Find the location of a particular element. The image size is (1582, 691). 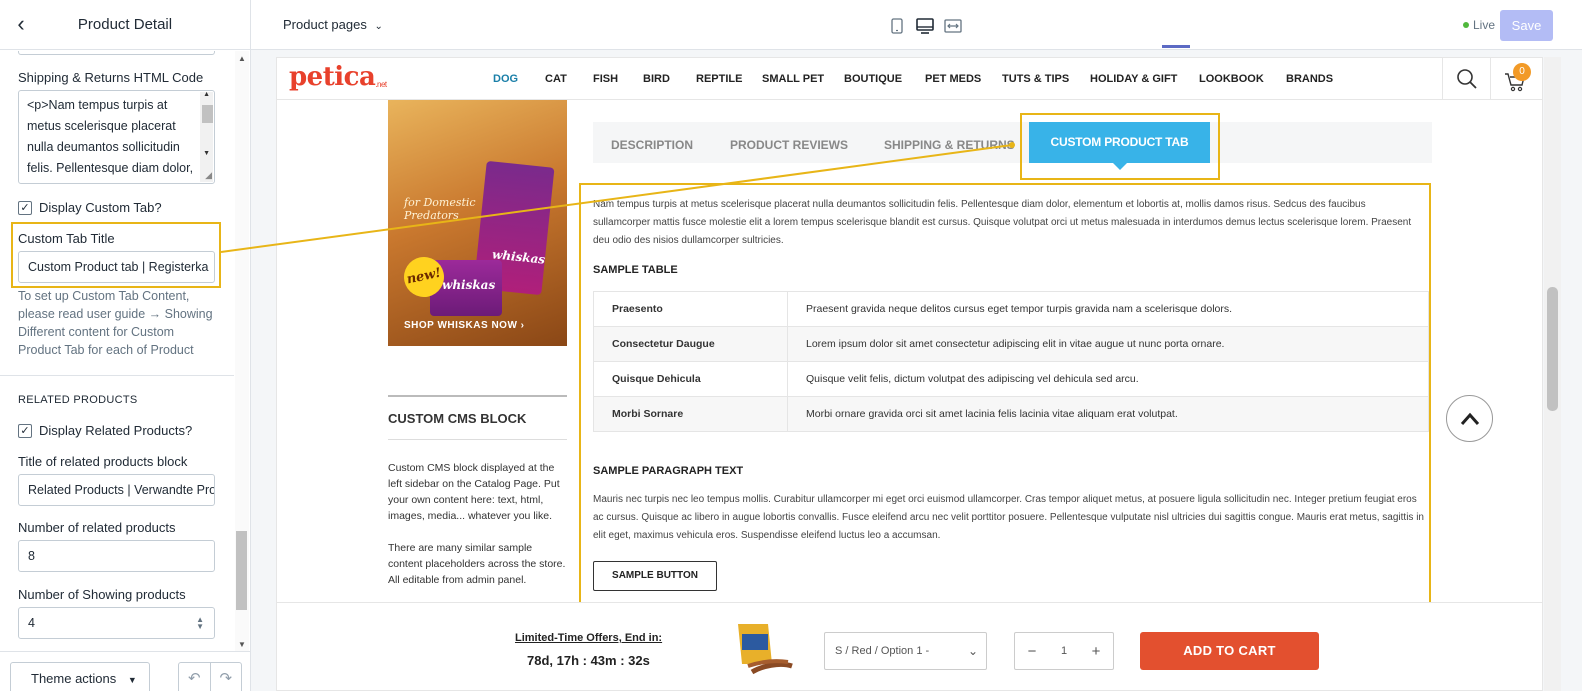

redo-icon: ↷ is located at coordinates (226, 677).